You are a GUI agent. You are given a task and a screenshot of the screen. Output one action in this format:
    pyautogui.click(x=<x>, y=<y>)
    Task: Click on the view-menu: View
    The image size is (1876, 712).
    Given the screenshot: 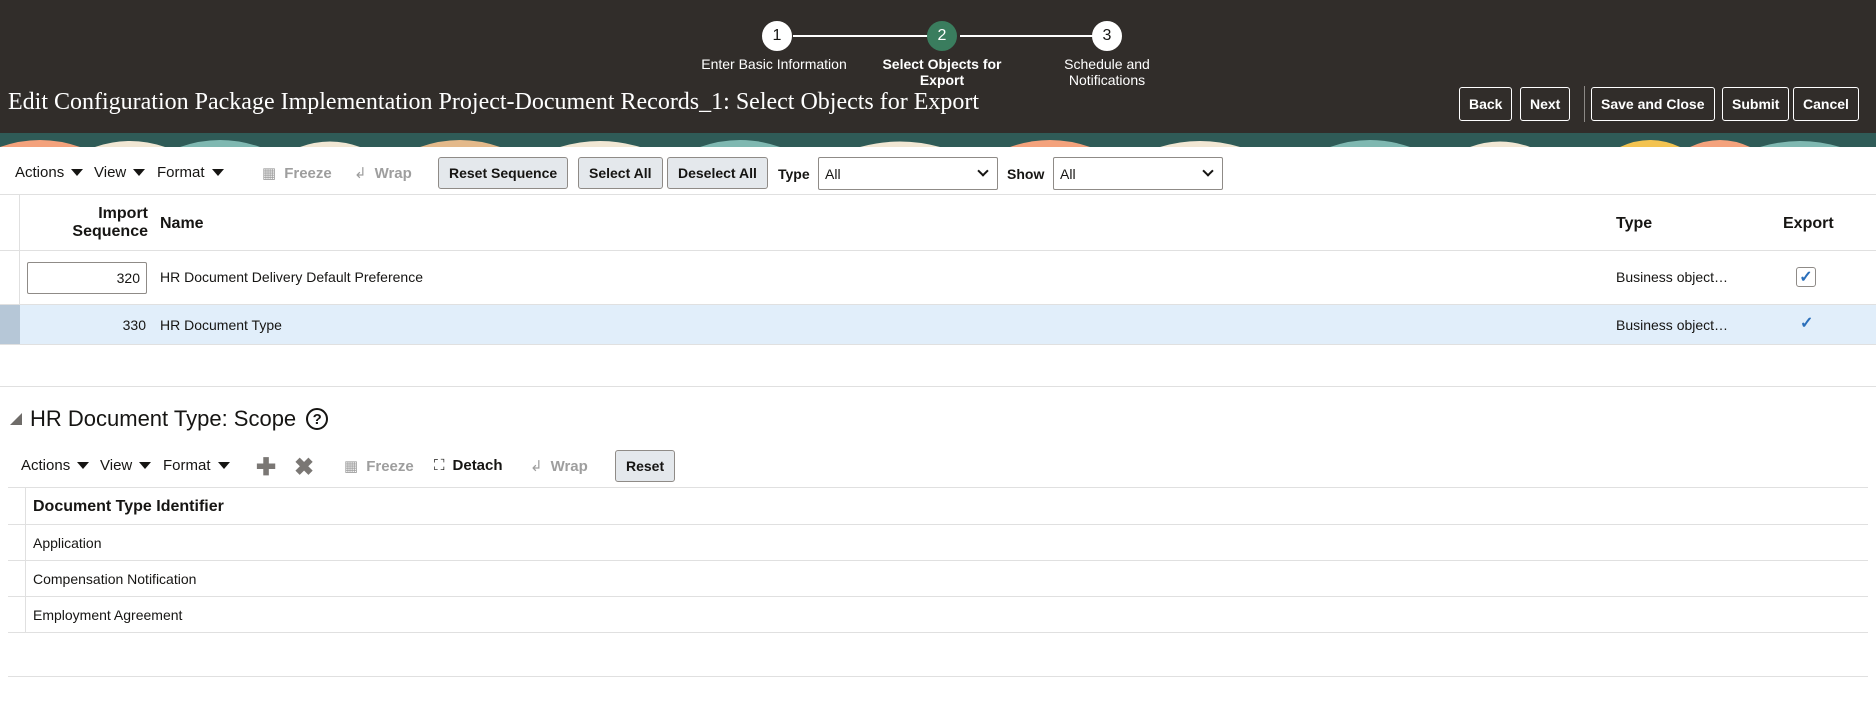 What is the action you would take?
    pyautogui.click(x=120, y=172)
    